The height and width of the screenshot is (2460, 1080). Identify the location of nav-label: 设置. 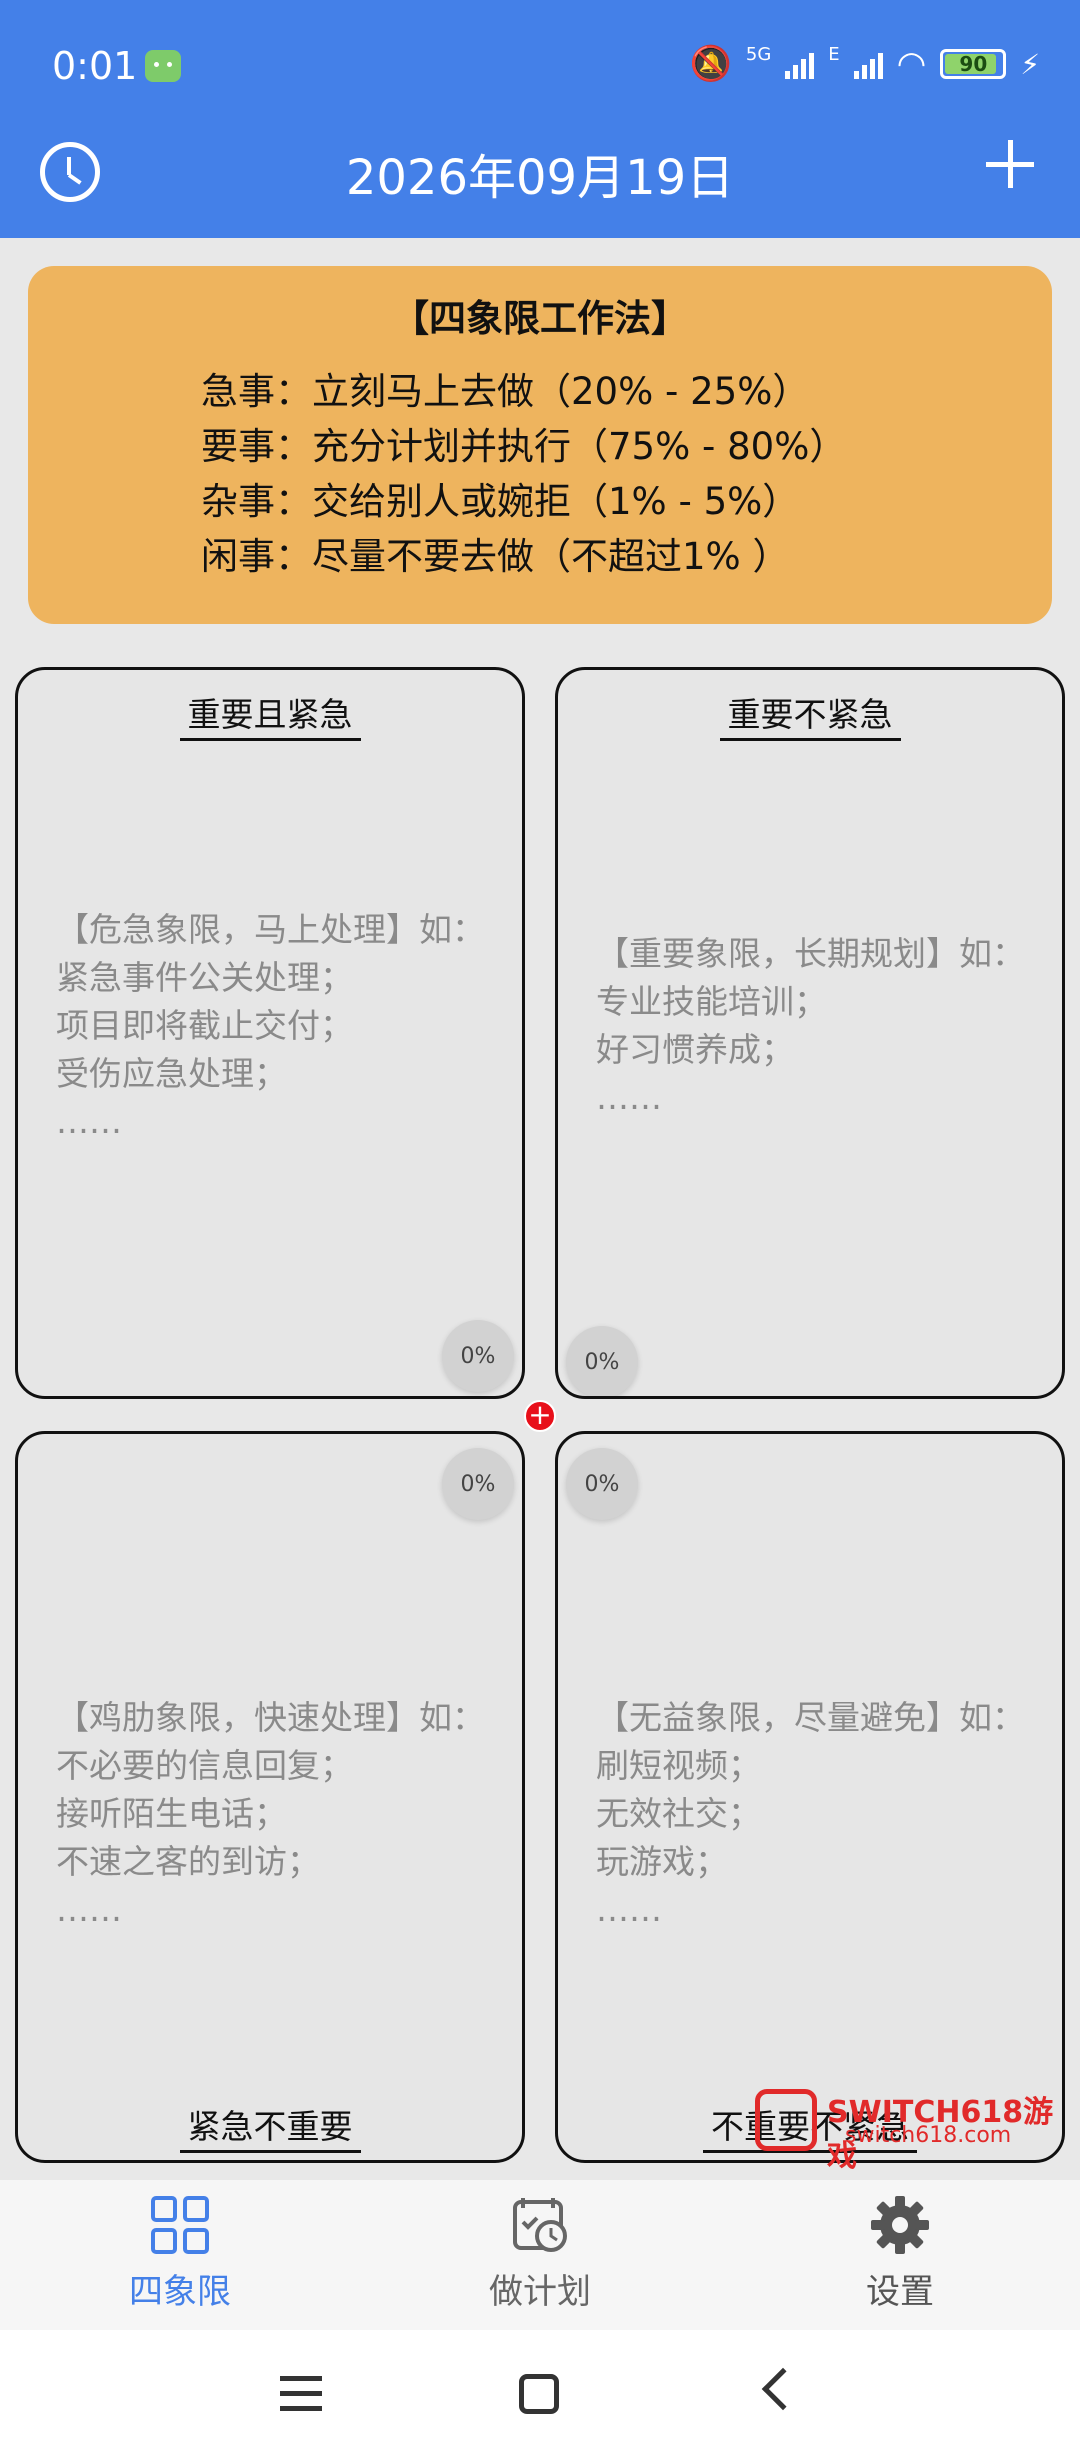
(900, 2292).